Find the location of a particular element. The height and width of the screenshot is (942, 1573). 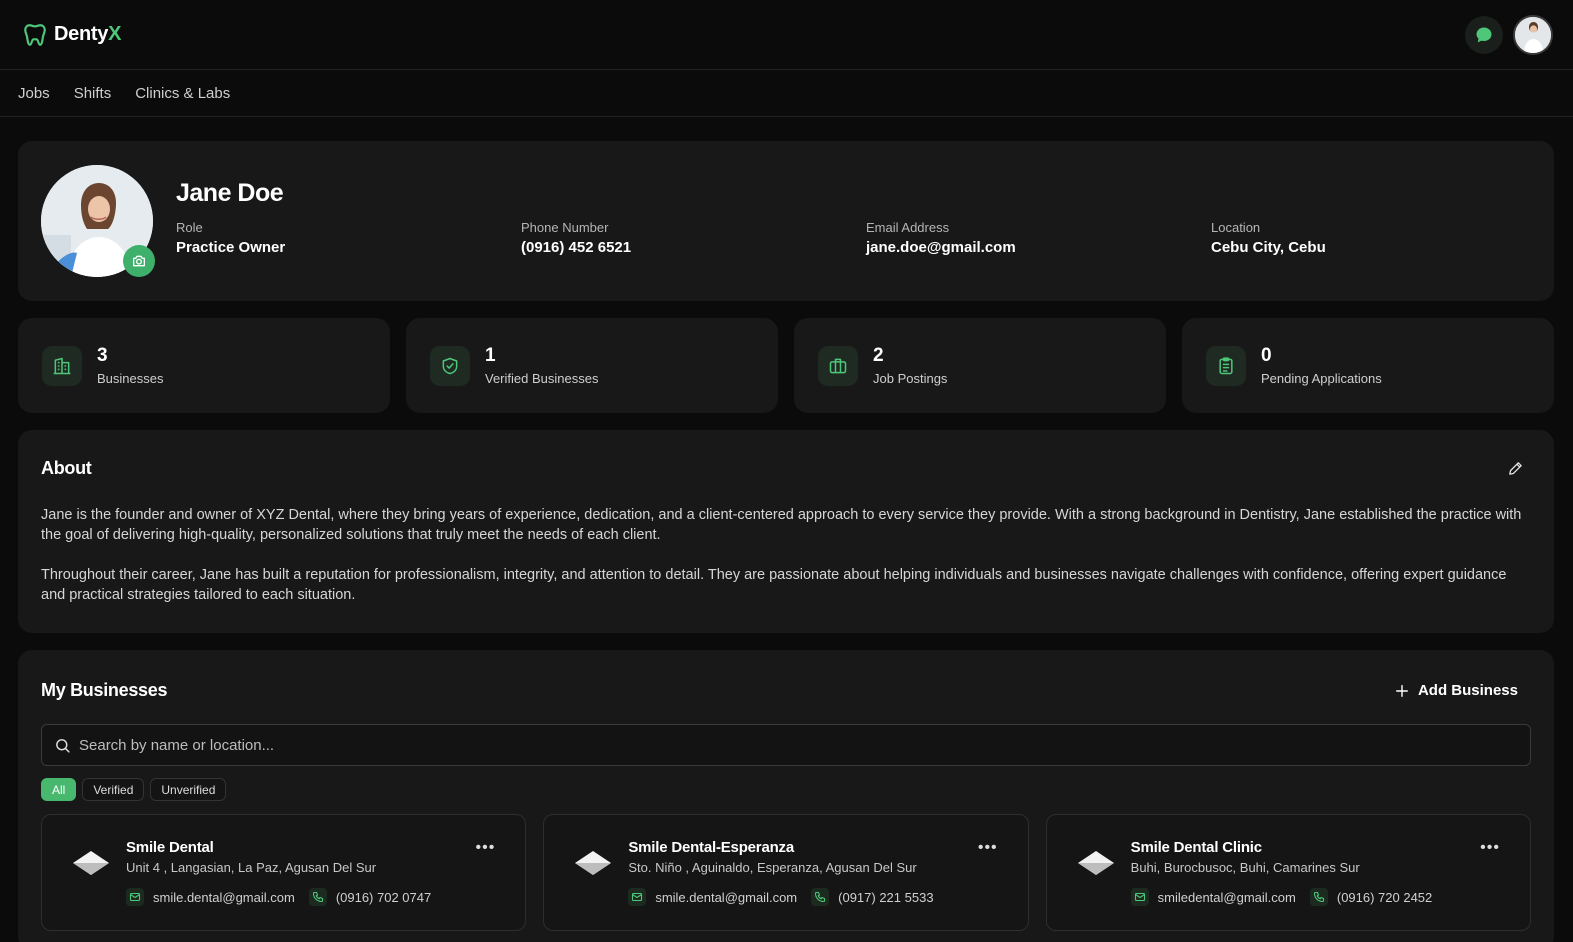

business-phone: (0916) 702 0747 is located at coordinates (370, 897).